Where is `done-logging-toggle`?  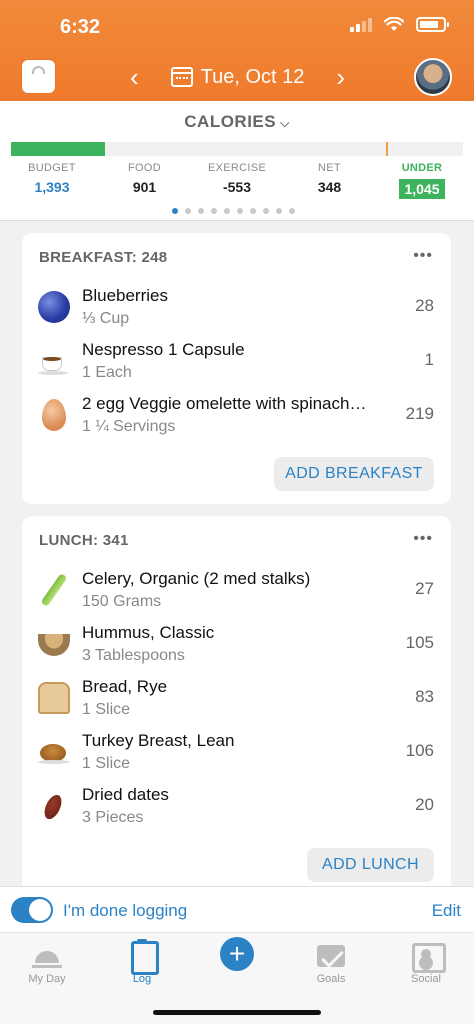 done-logging-toggle is located at coordinates (32, 910).